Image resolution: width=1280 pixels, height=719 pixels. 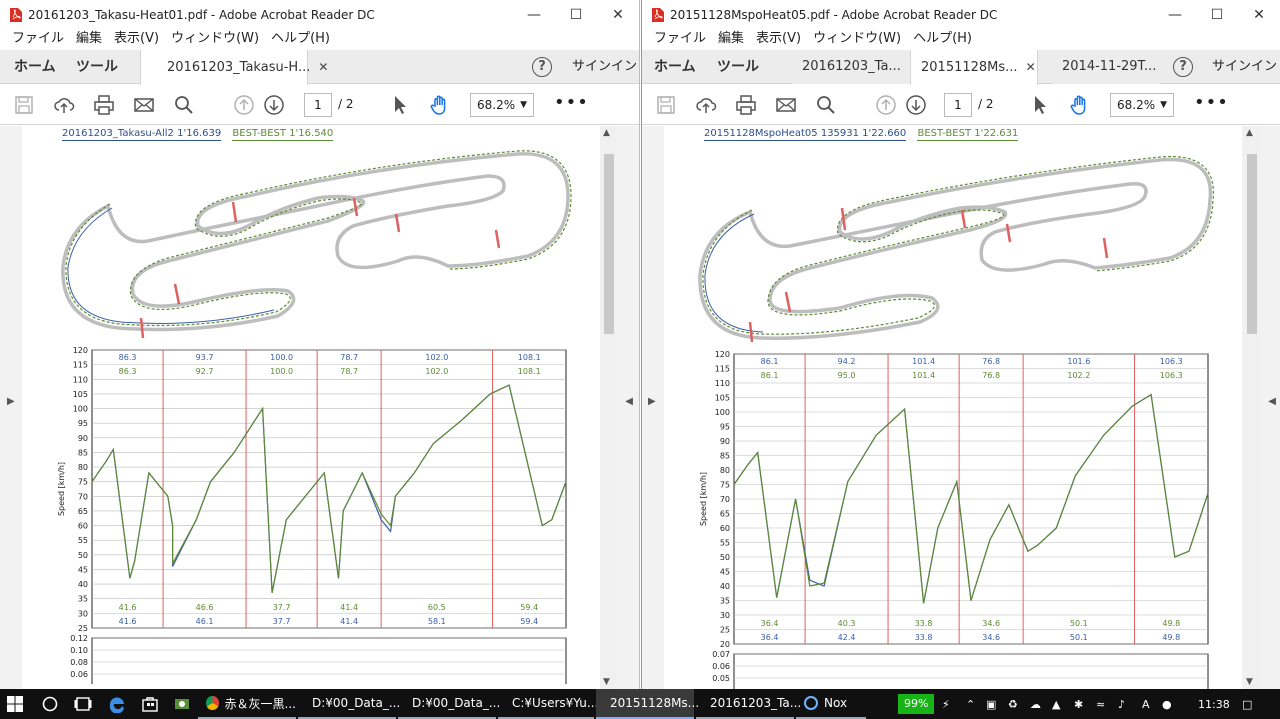 I want to click on task-view-icon, so click(x=83, y=704).